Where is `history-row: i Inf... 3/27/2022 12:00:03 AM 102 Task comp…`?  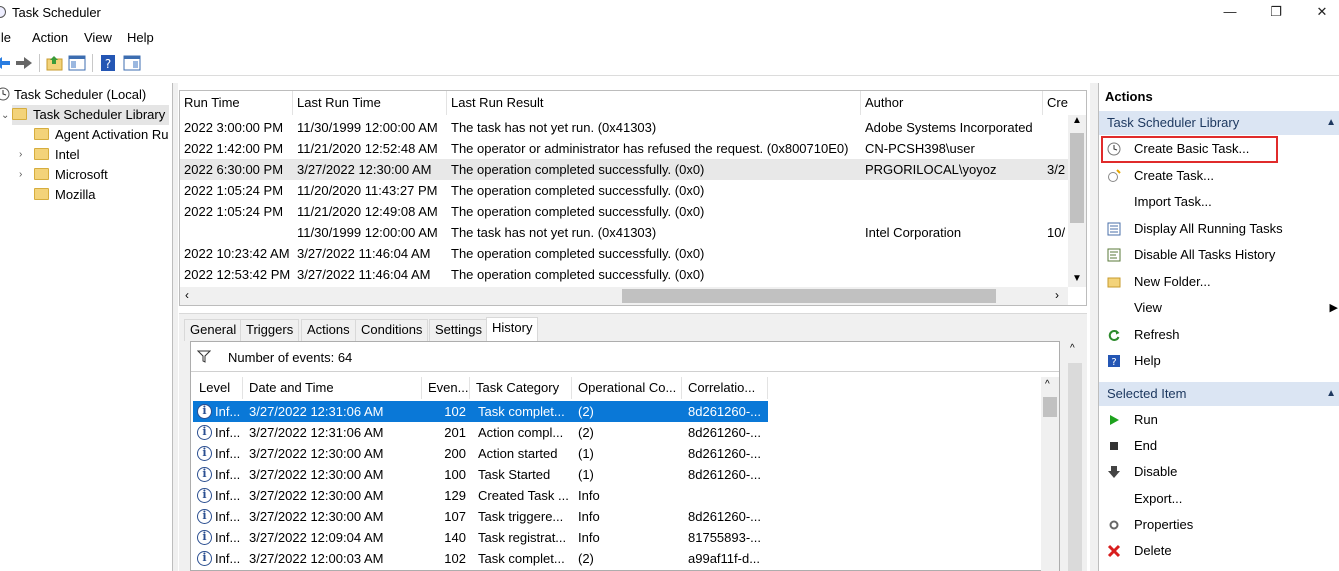
history-row: i Inf... 3/27/2022 12:00:03 AM 102 Task comp… is located at coordinates (480, 558).